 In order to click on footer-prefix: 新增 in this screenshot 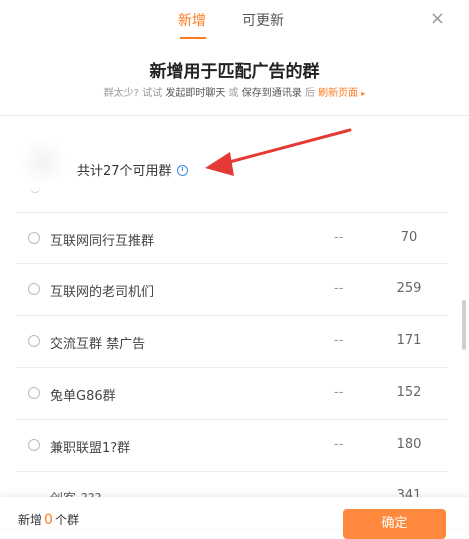, I will do `click(30, 520)`.